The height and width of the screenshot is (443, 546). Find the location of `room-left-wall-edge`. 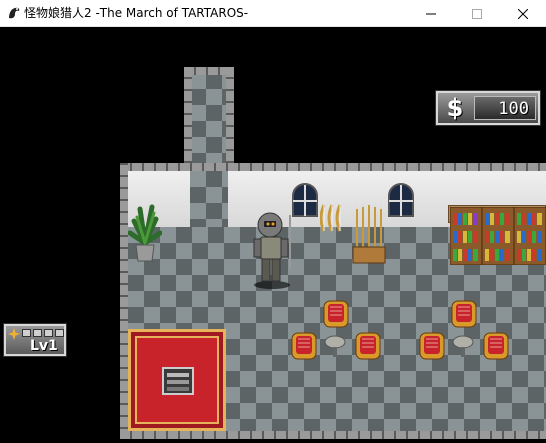

room-left-wall-edge is located at coordinates (124, 301).